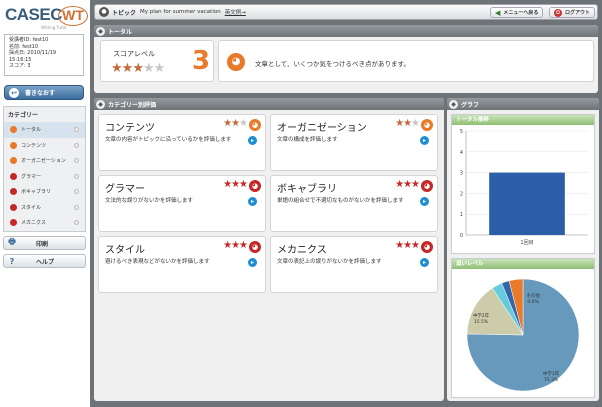 The height and width of the screenshot is (407, 602). What do you see at coordinates (182, 264) in the screenshot?
I see `category-card: スタイル ★★★ ◕ 避けるべき表現などがないかを評価します ▸` at bounding box center [182, 264].